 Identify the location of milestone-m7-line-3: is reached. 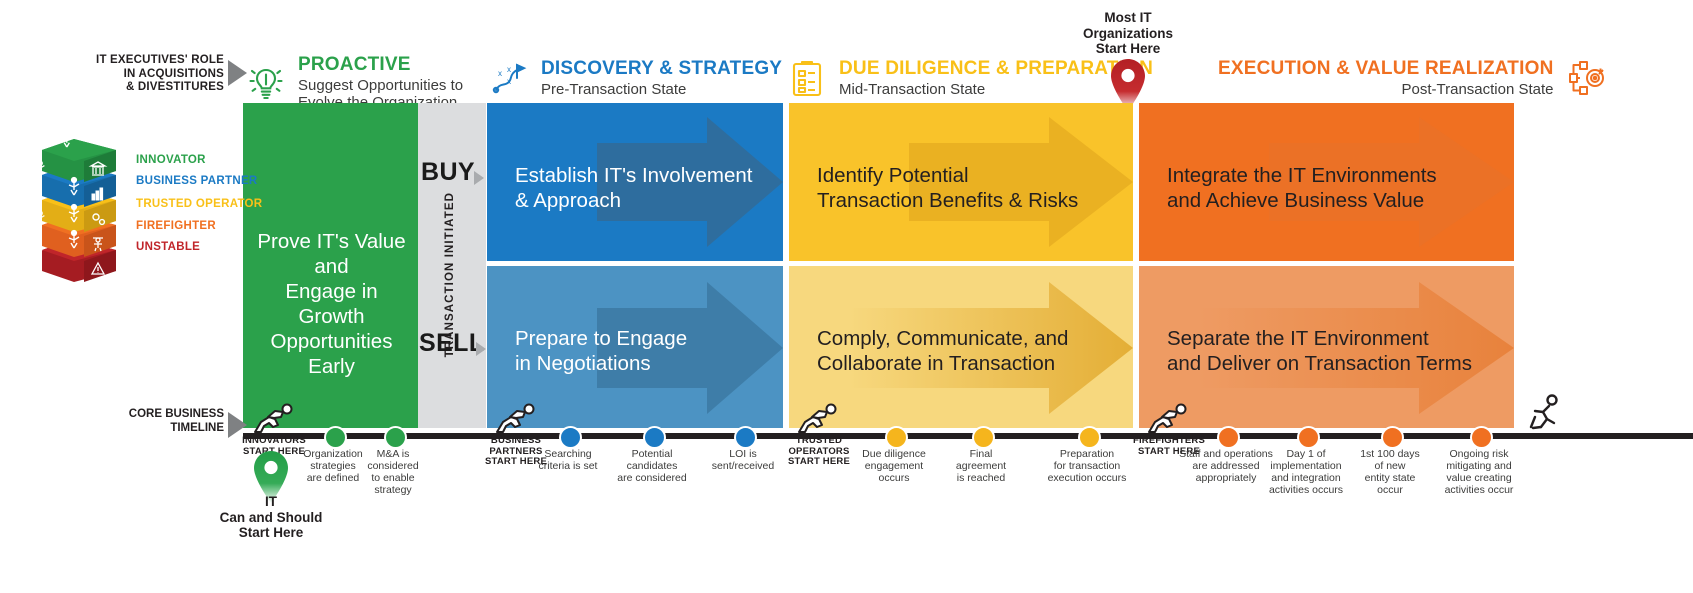
(981, 478).